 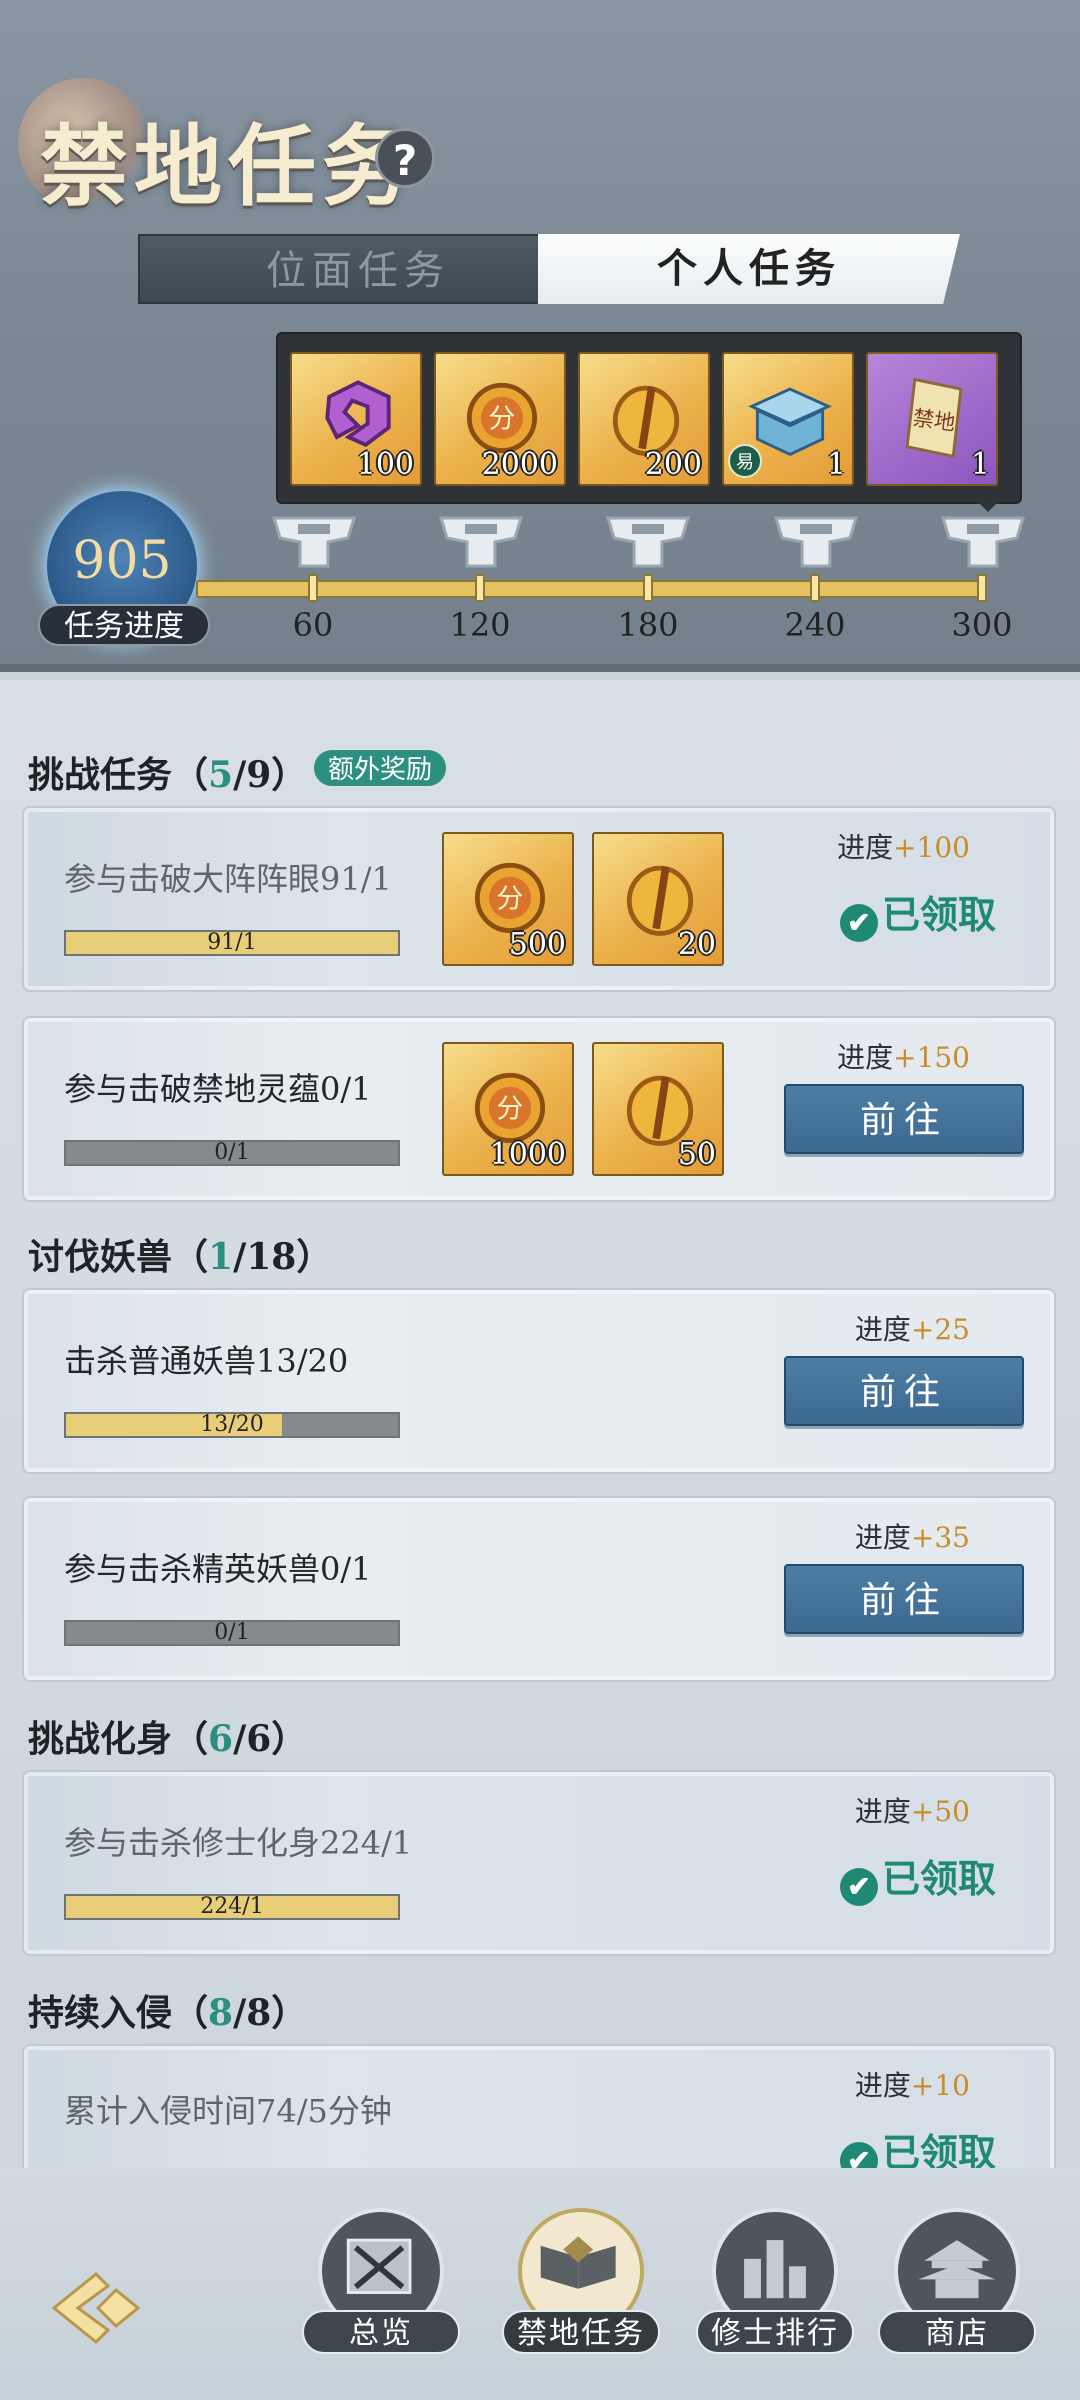 What do you see at coordinates (539, 1589) in the screenshot?
I see `task-card: 参与击杀精英妖兽0/1 0/1 进度+35 前往` at bounding box center [539, 1589].